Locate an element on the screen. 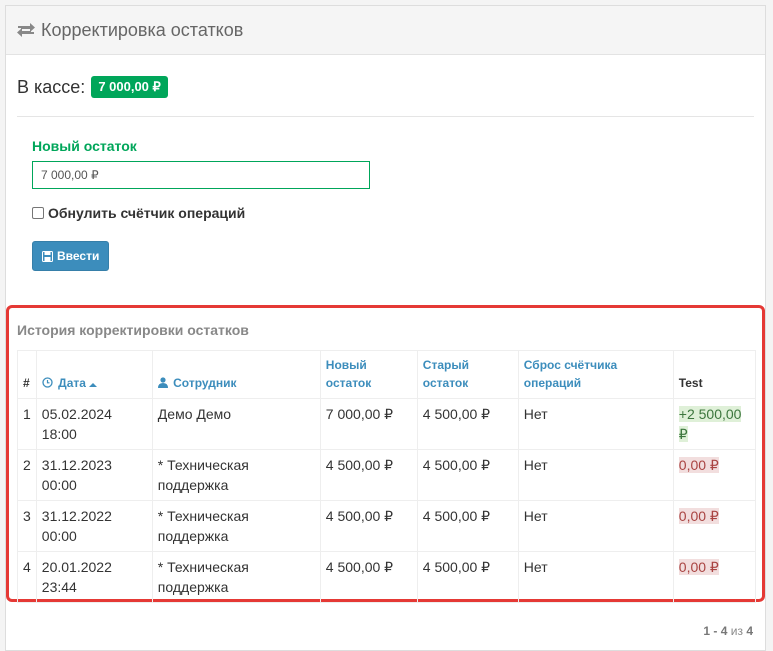 This screenshot has width=773, height=651. col-old-balance: Старый остаток is located at coordinates (467, 374).